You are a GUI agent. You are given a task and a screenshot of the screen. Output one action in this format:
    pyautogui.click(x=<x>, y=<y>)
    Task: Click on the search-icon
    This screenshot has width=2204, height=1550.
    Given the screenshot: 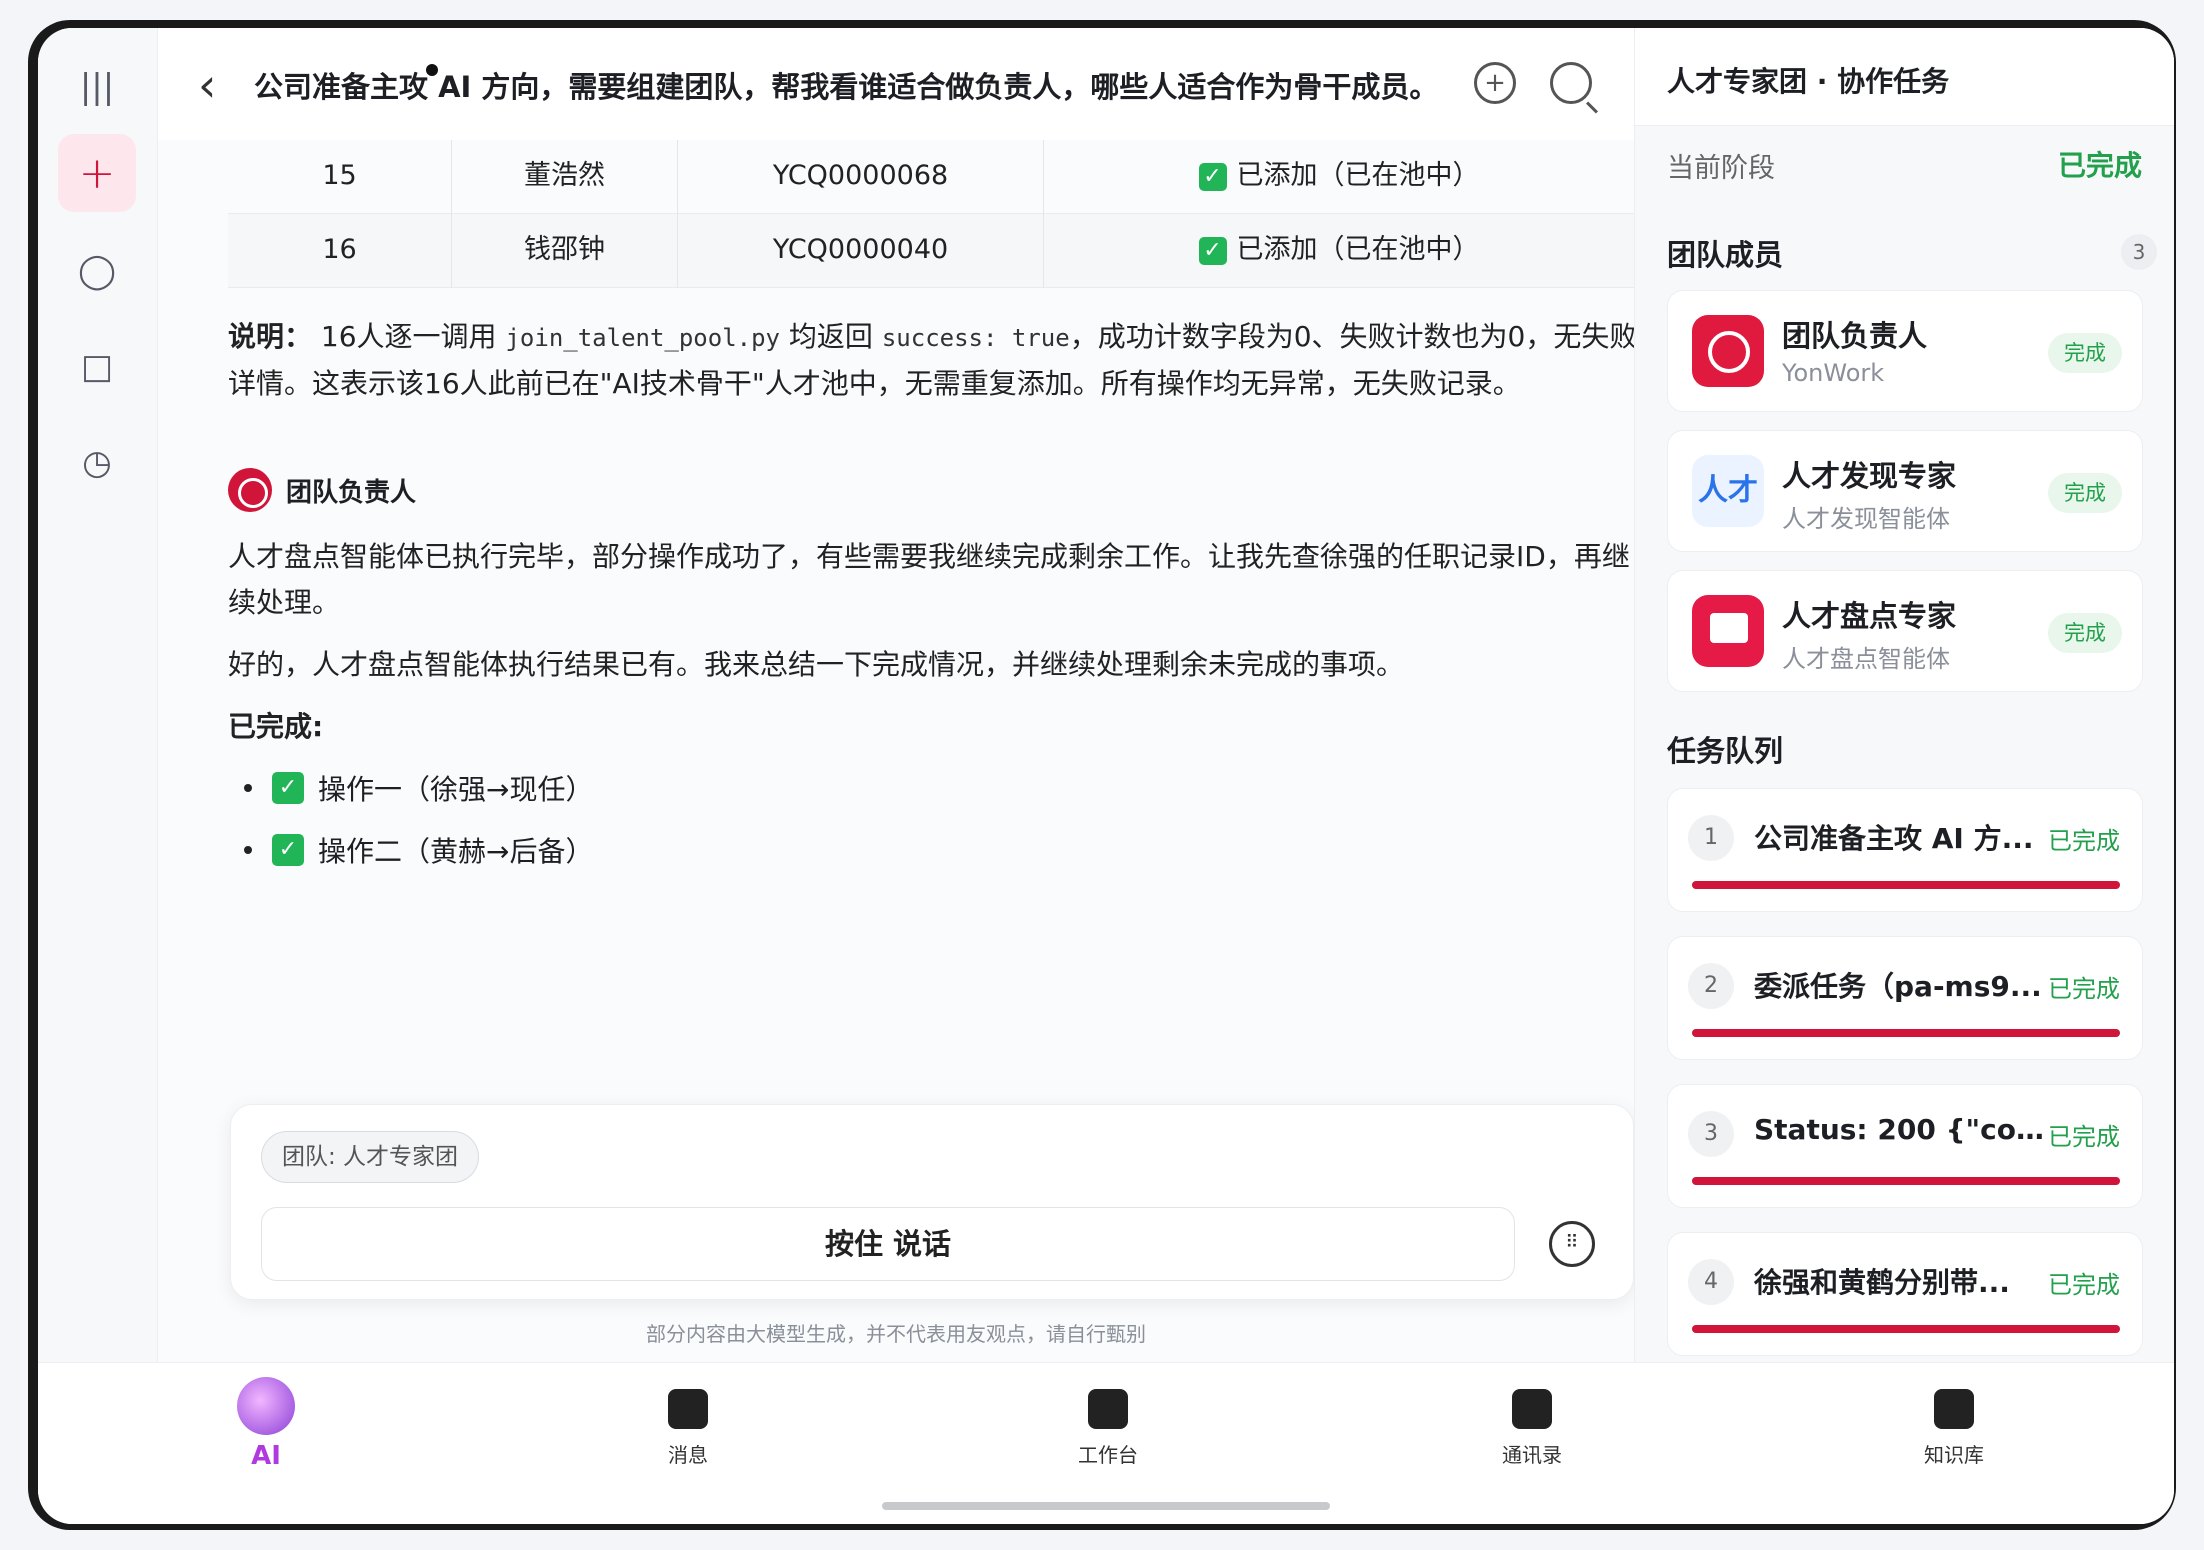 What is the action you would take?
    pyautogui.click(x=1571, y=83)
    